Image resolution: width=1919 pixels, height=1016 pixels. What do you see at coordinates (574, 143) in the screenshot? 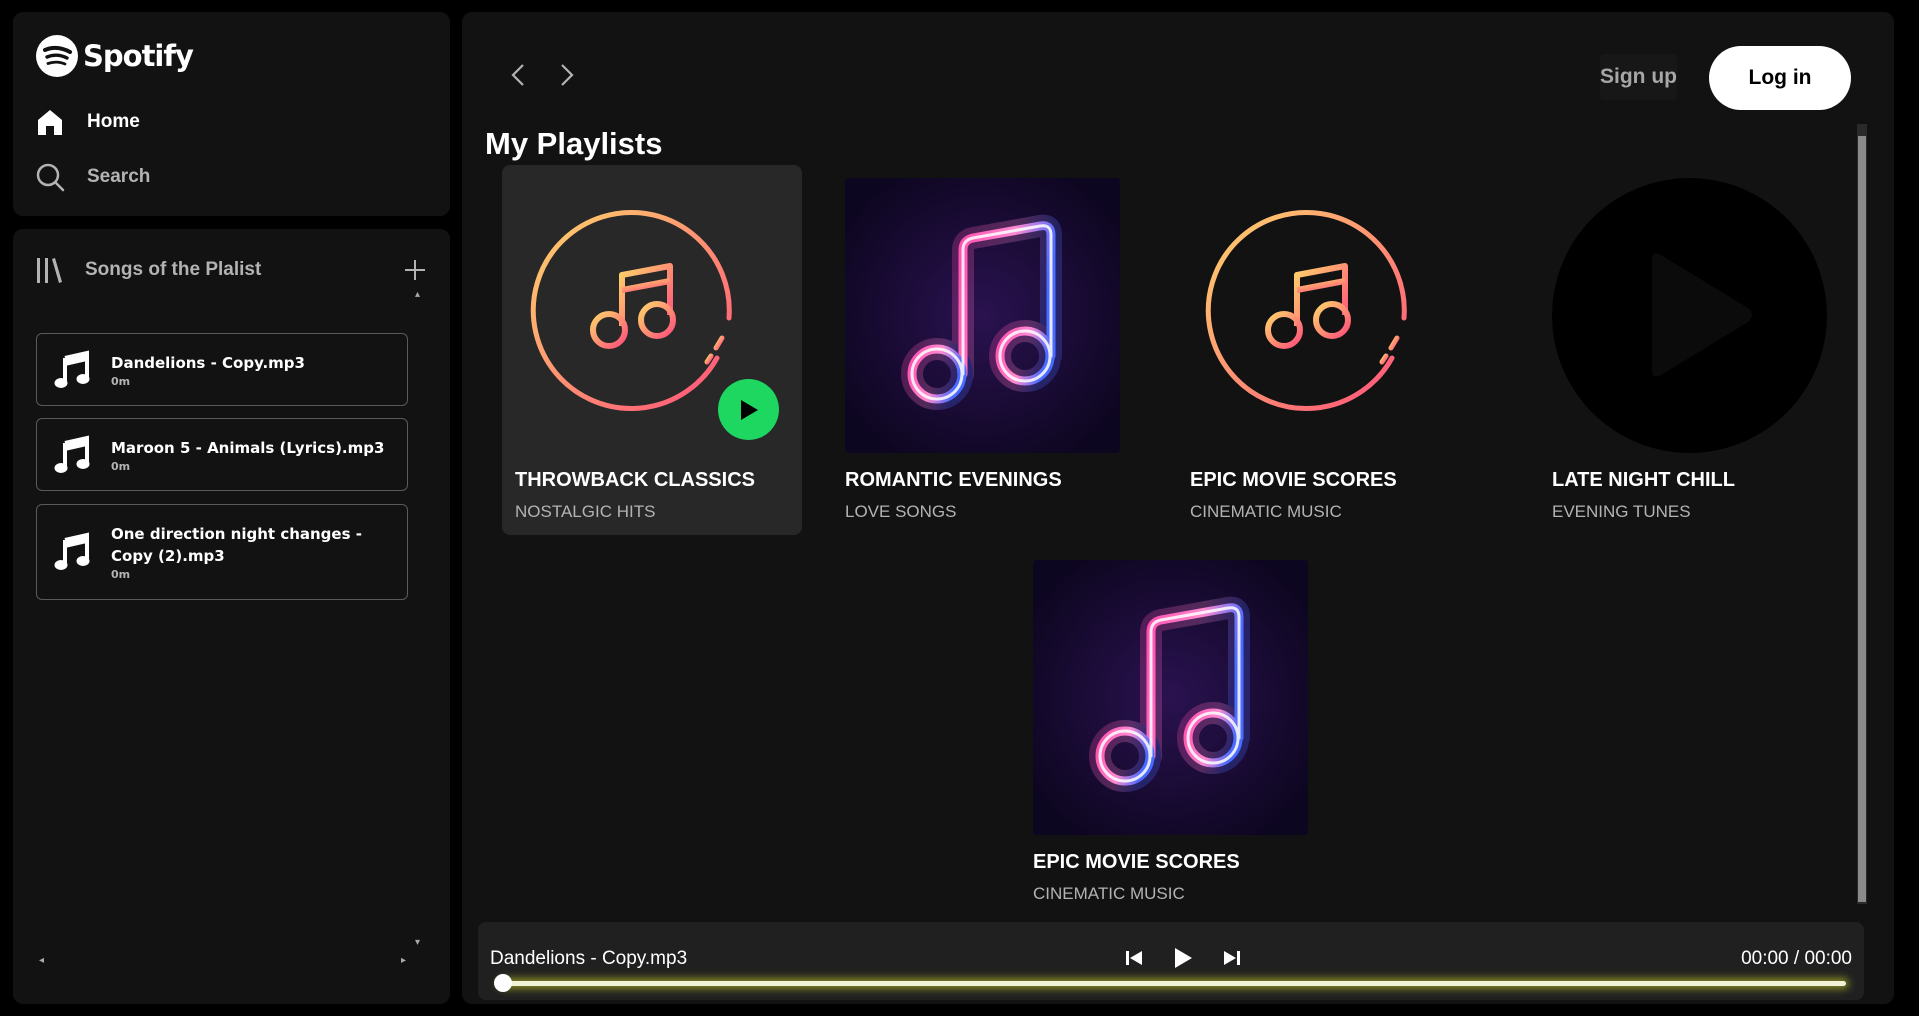
I see `section-title: My Playlists` at bounding box center [574, 143].